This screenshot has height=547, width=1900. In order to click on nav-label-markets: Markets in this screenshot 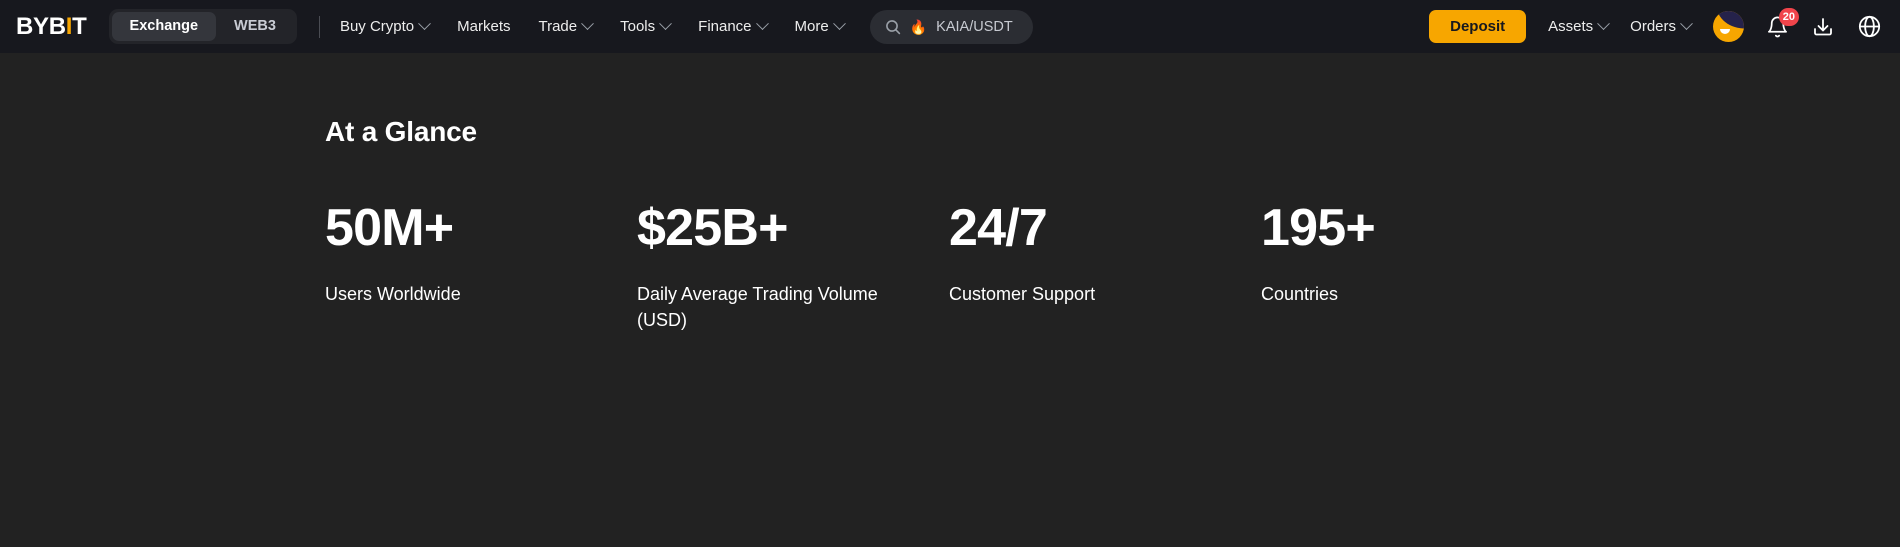, I will do `click(484, 26)`.